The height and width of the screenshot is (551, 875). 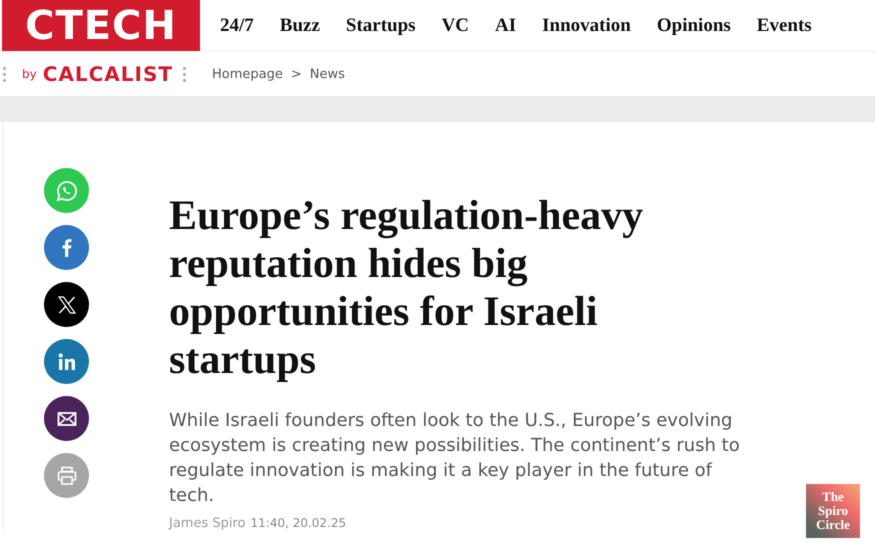 I want to click on chat-bubble-icon, so click(x=66, y=190).